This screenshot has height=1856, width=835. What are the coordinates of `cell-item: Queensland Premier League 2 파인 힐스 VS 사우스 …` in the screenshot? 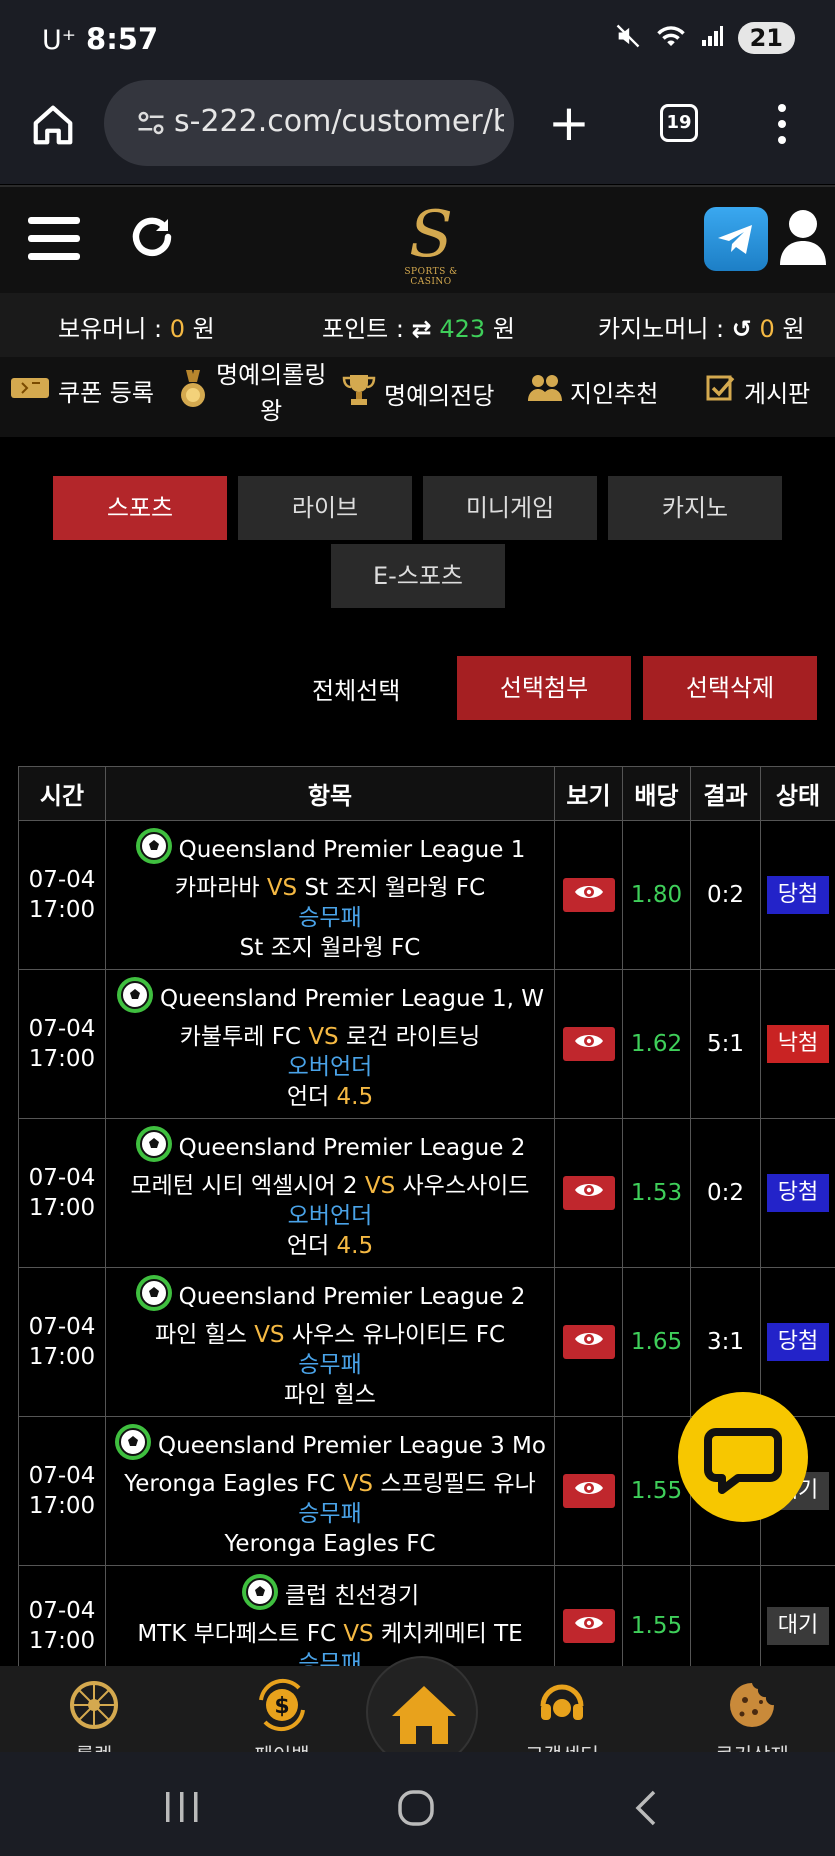 It's located at (330, 1342).